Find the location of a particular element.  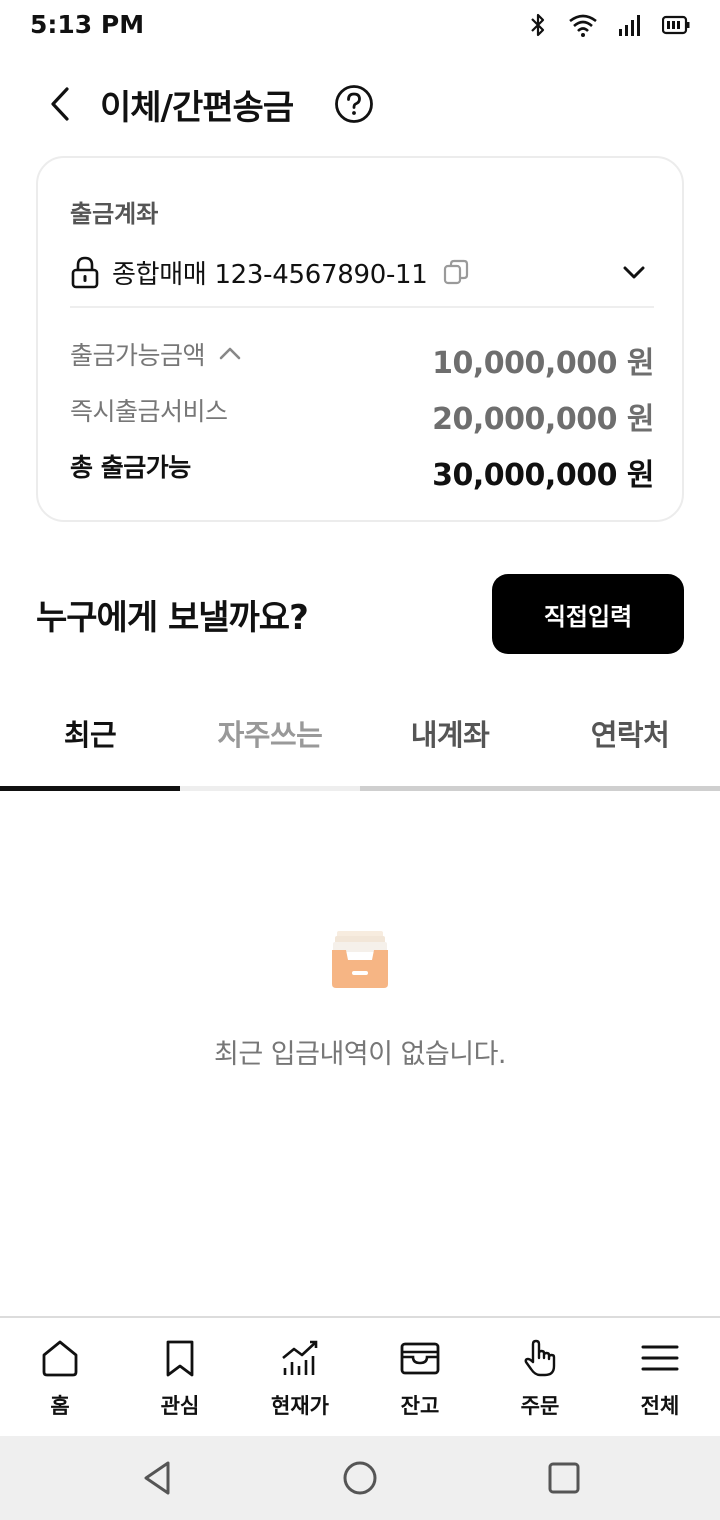

nav-item-home: 홈 is located at coordinates (60, 1388).